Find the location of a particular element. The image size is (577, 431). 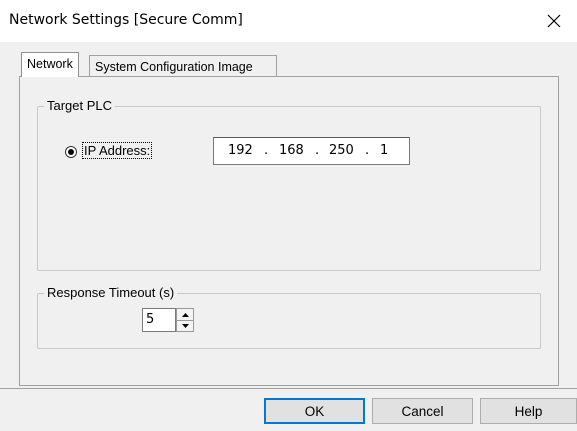

cancel-button: Cancel is located at coordinates (422, 411).